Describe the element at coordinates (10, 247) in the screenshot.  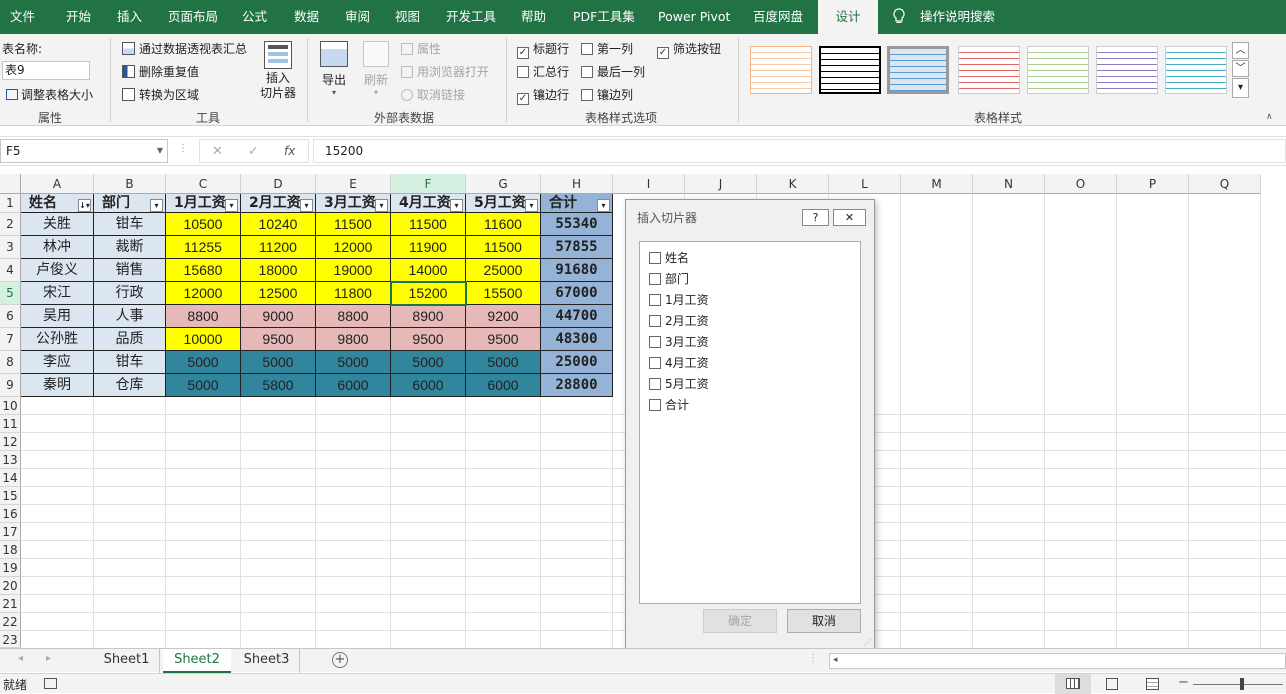
I see `row-header-3: 3` at that location.